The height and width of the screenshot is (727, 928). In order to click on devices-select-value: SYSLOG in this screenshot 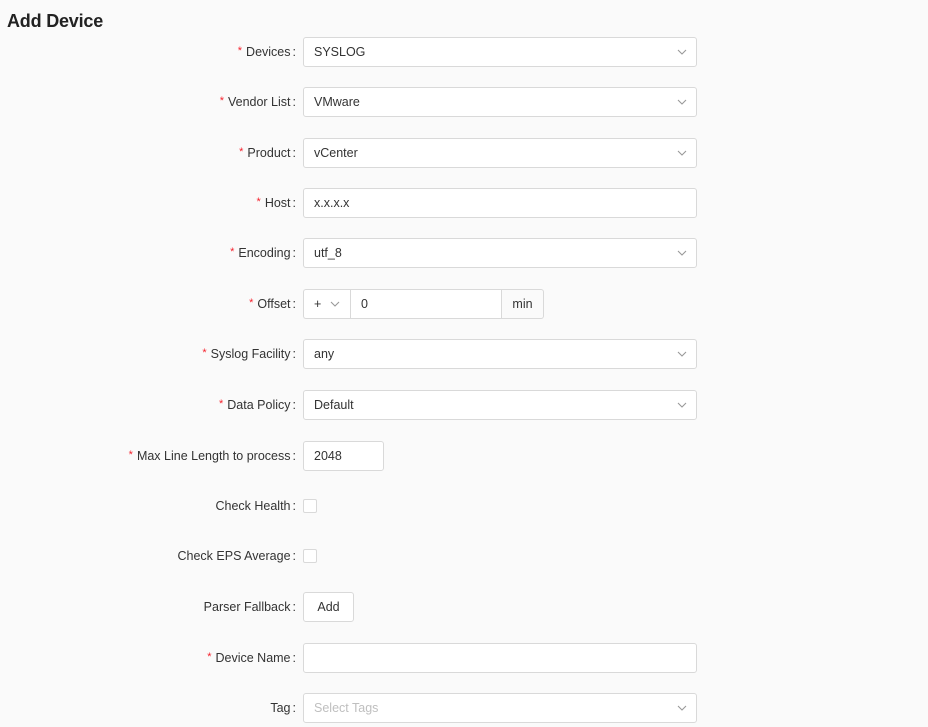, I will do `click(340, 52)`.